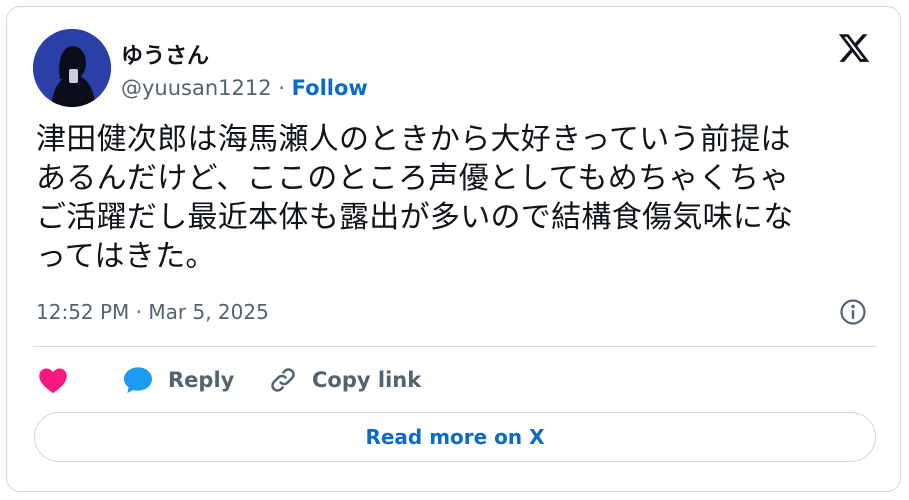  I want to click on tweet-line: 津田健次郎は海馬瀬人のときから大好きっていう前提は, so click(413, 139).